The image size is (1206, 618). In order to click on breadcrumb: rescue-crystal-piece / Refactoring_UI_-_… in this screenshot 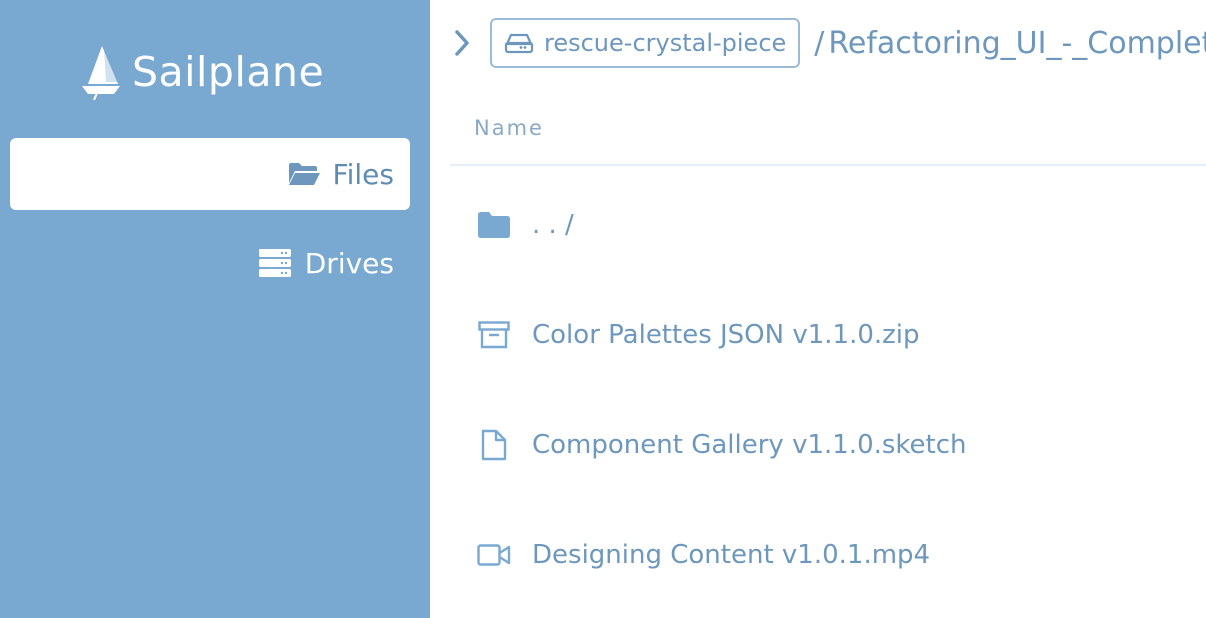, I will do `click(829, 43)`.